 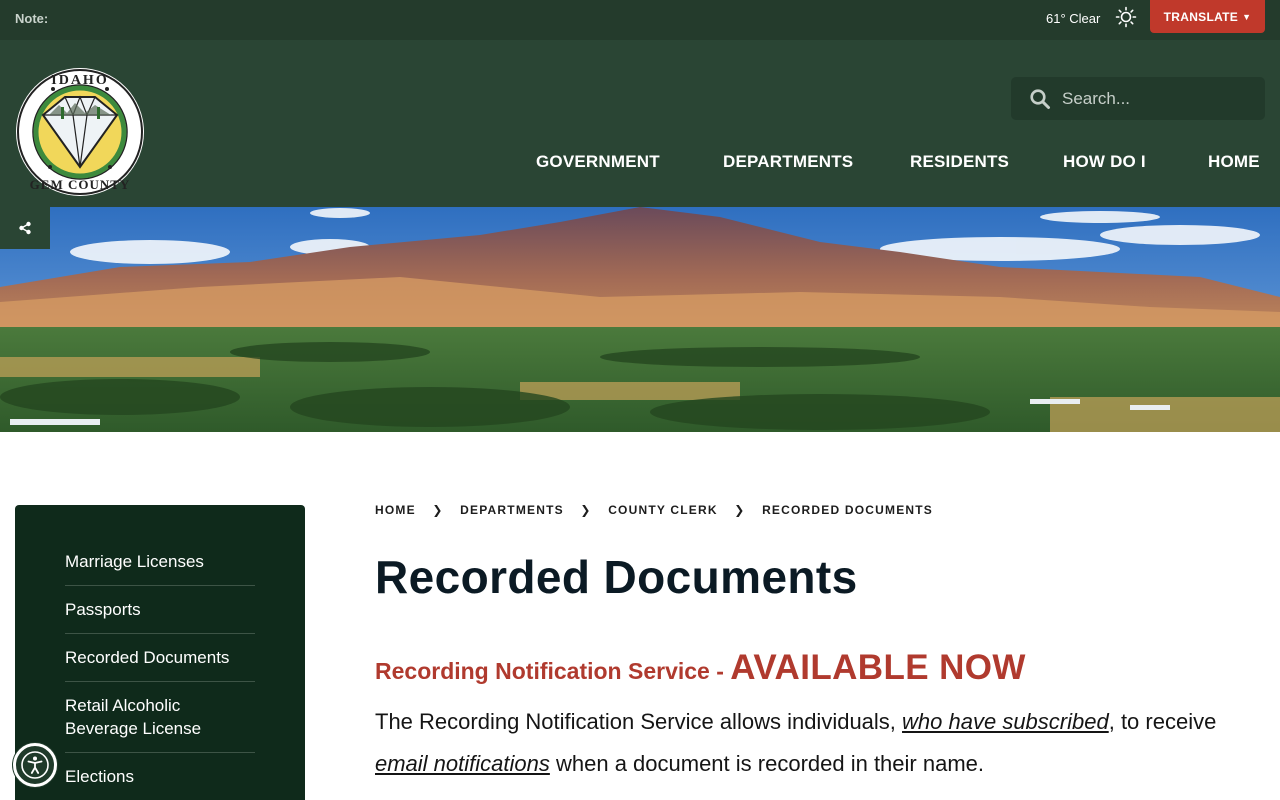 What do you see at coordinates (80, 184) in the screenshot?
I see `logo-text-bottom: GEM COUNTY` at bounding box center [80, 184].